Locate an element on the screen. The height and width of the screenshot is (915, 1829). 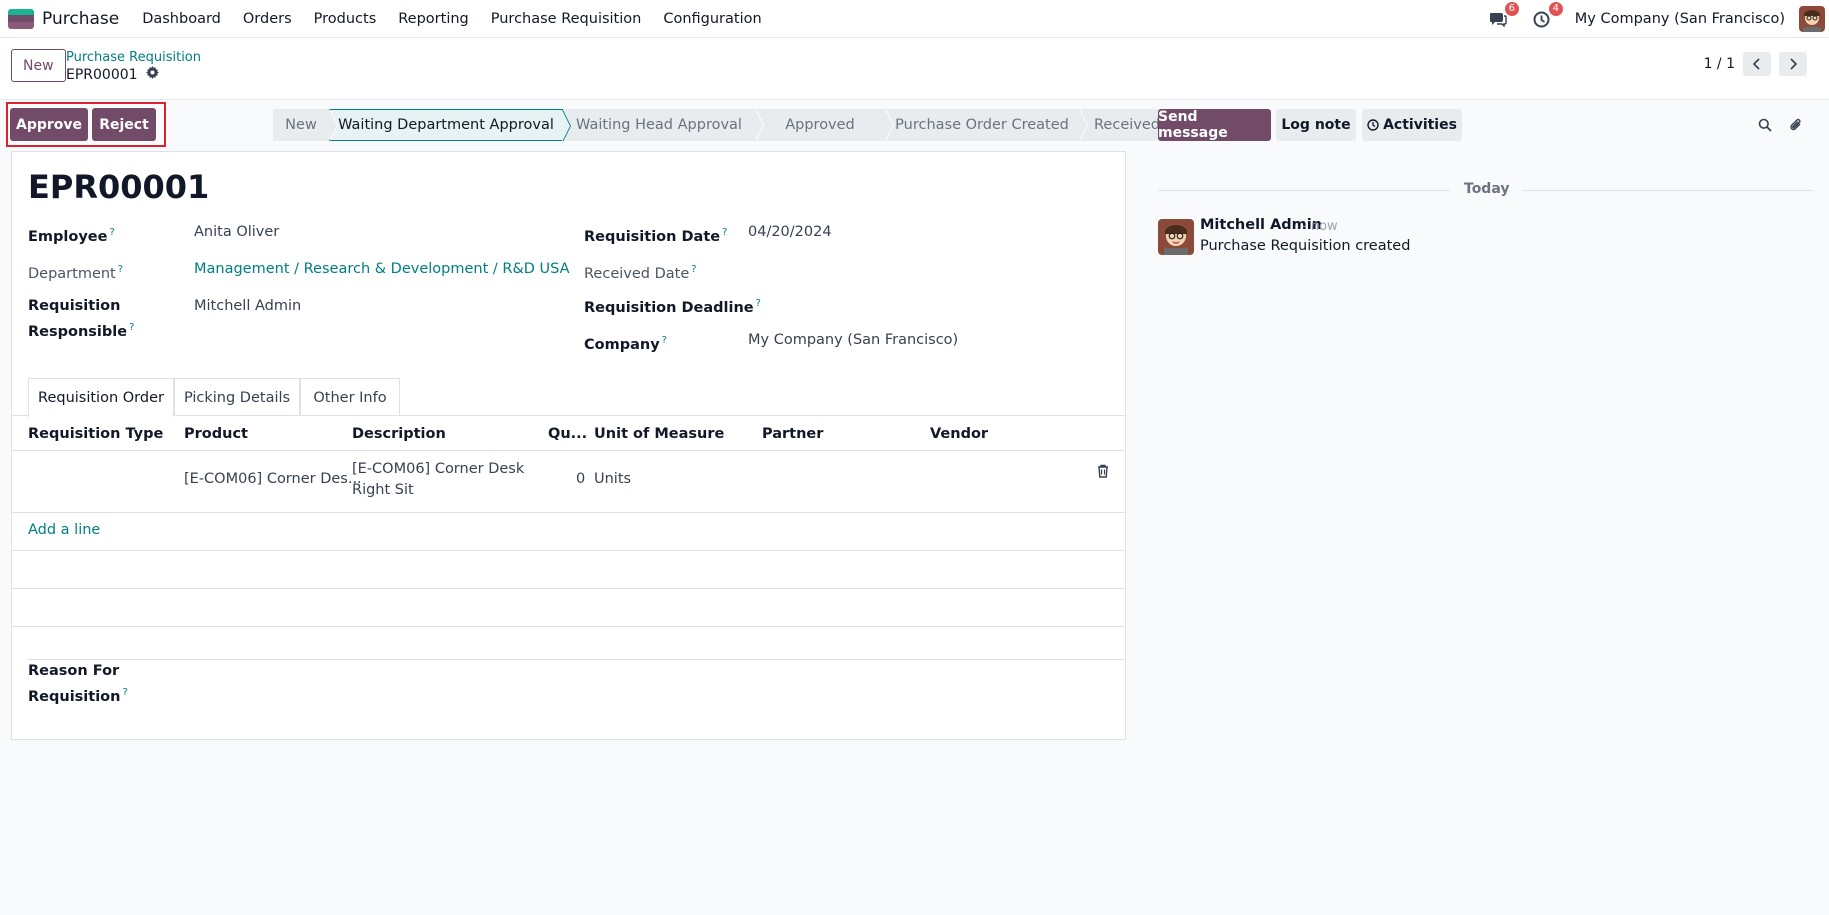
section-divider is located at coordinates (576, 659).